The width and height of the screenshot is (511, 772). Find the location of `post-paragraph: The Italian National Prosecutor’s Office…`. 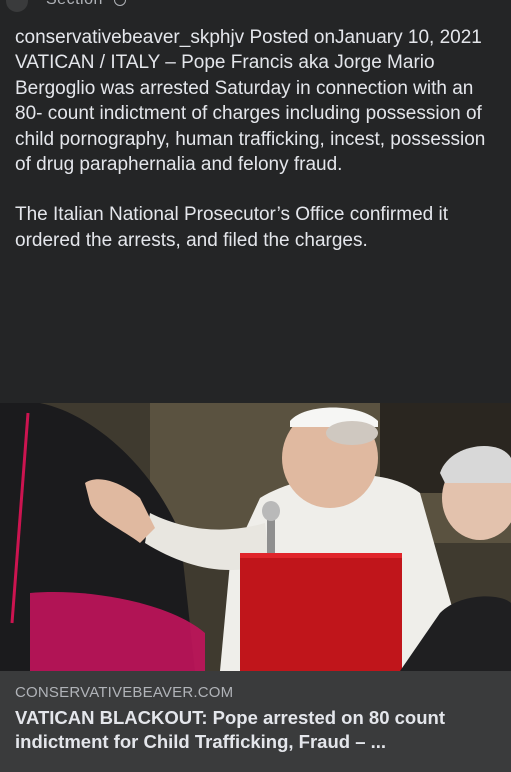

post-paragraph: The Italian National Prosecutor’s Office… is located at coordinates (231, 227).